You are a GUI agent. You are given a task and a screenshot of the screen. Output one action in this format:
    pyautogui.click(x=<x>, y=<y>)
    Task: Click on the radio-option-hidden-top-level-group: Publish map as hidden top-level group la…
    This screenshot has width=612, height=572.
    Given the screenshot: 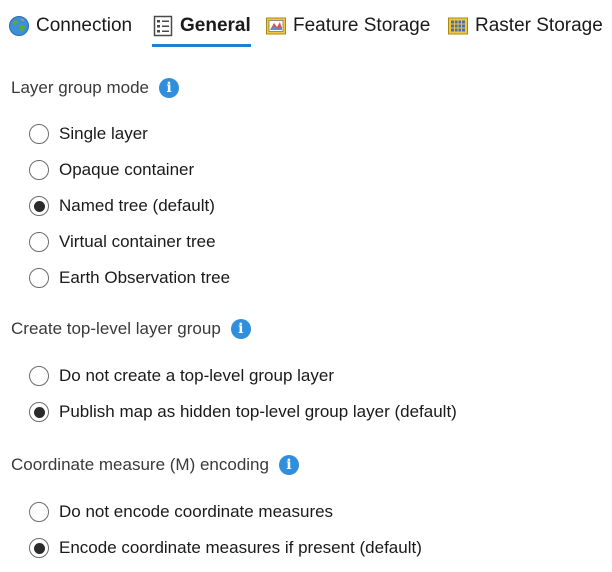 What is the action you would take?
    pyautogui.click(x=243, y=412)
    